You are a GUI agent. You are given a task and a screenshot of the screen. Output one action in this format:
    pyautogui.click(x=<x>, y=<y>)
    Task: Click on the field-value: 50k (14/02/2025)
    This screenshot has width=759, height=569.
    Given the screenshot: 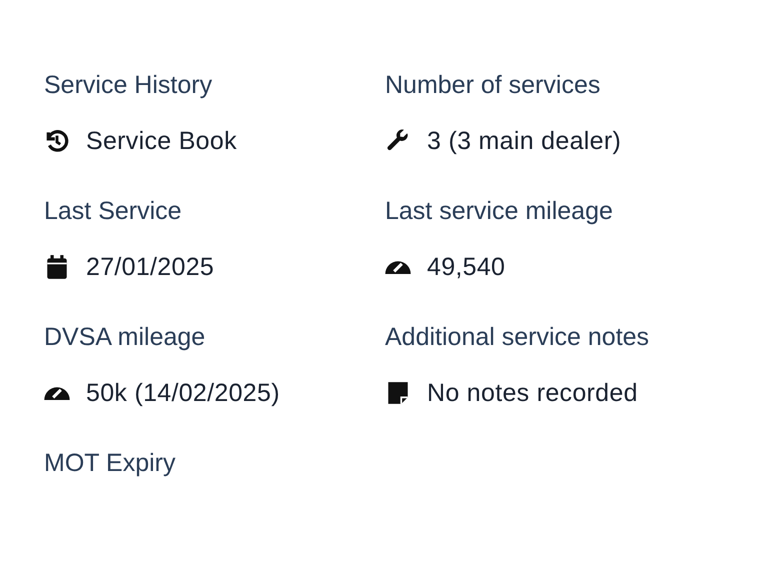 What is the action you would take?
    pyautogui.click(x=183, y=393)
    